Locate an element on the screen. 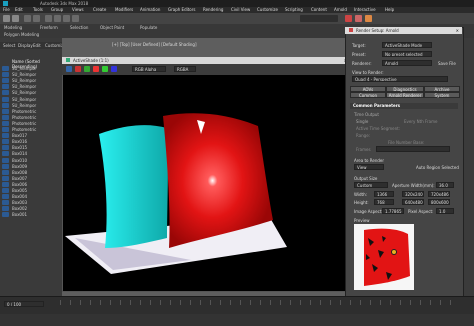  height-field: 768 is located at coordinates (384, 202).